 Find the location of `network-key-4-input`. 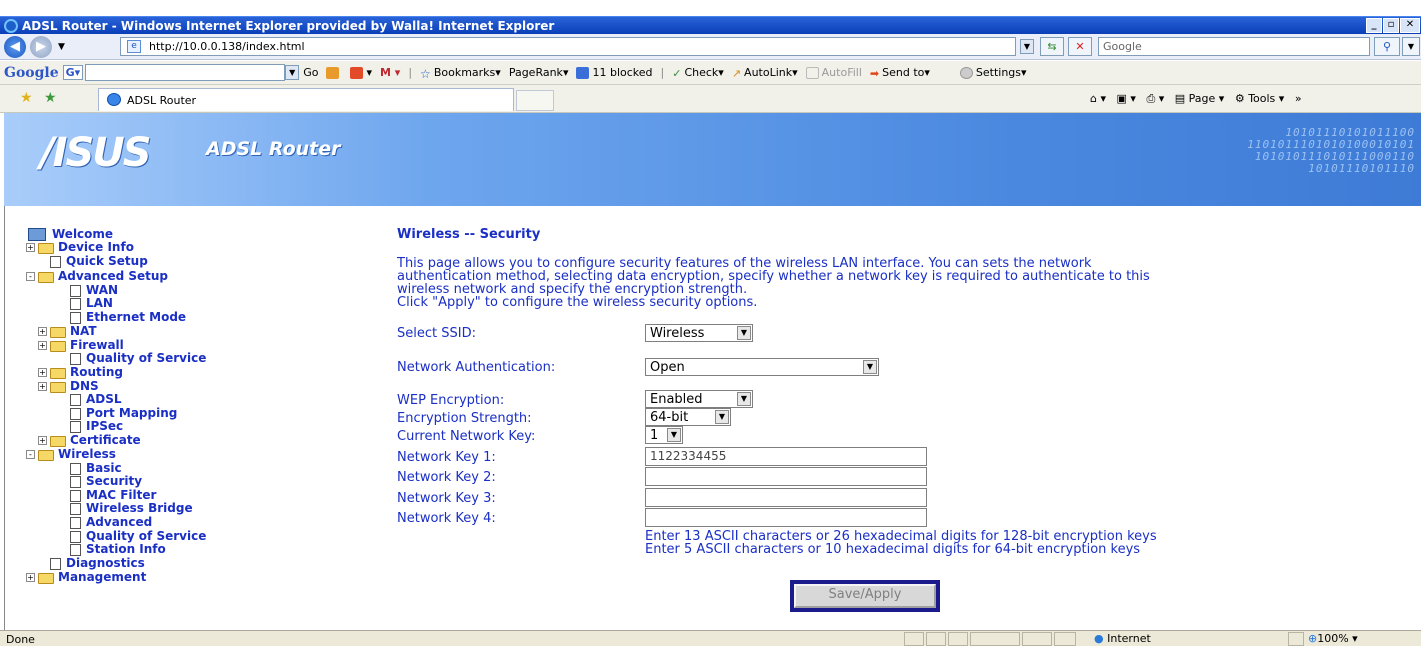

network-key-4-input is located at coordinates (786, 517).